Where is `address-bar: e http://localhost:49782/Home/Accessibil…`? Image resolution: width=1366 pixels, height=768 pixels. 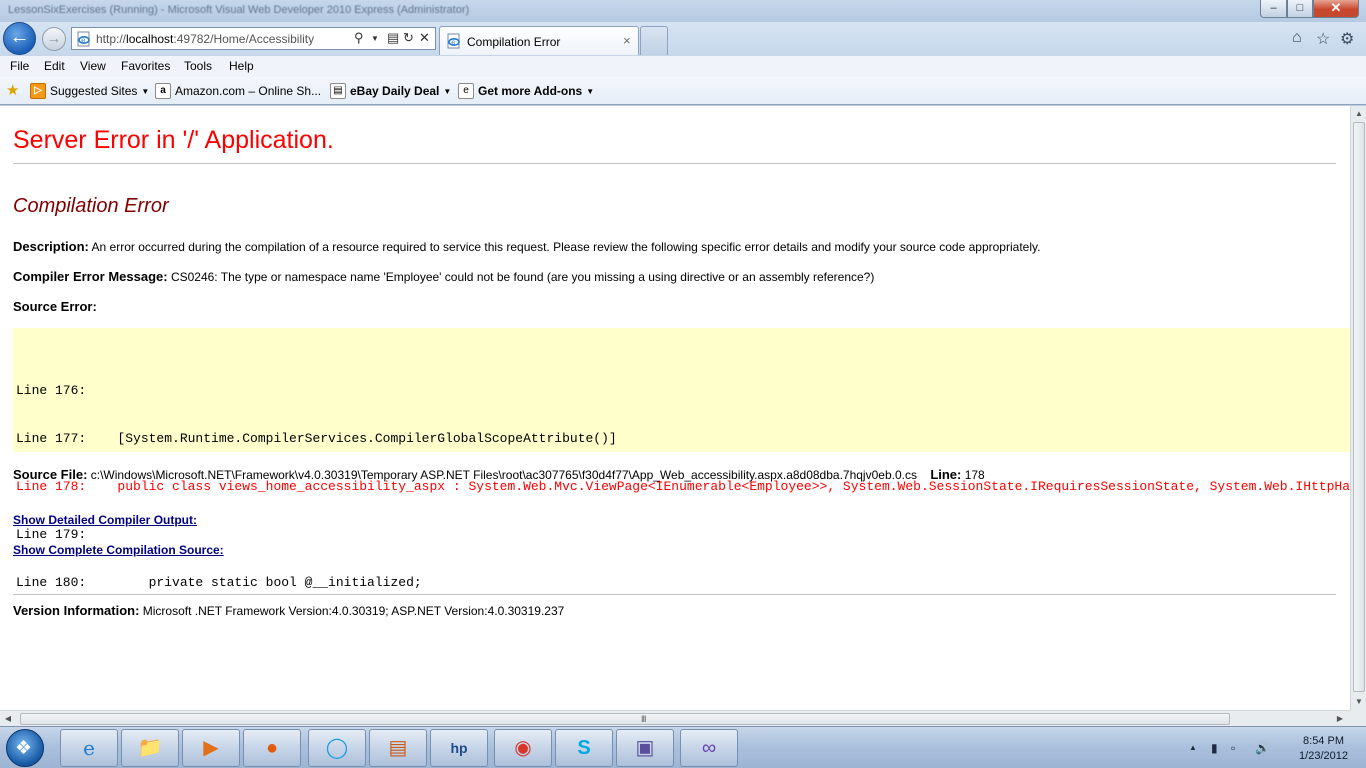
address-bar: e http://localhost:49782/Home/Accessibil… is located at coordinates (253, 38).